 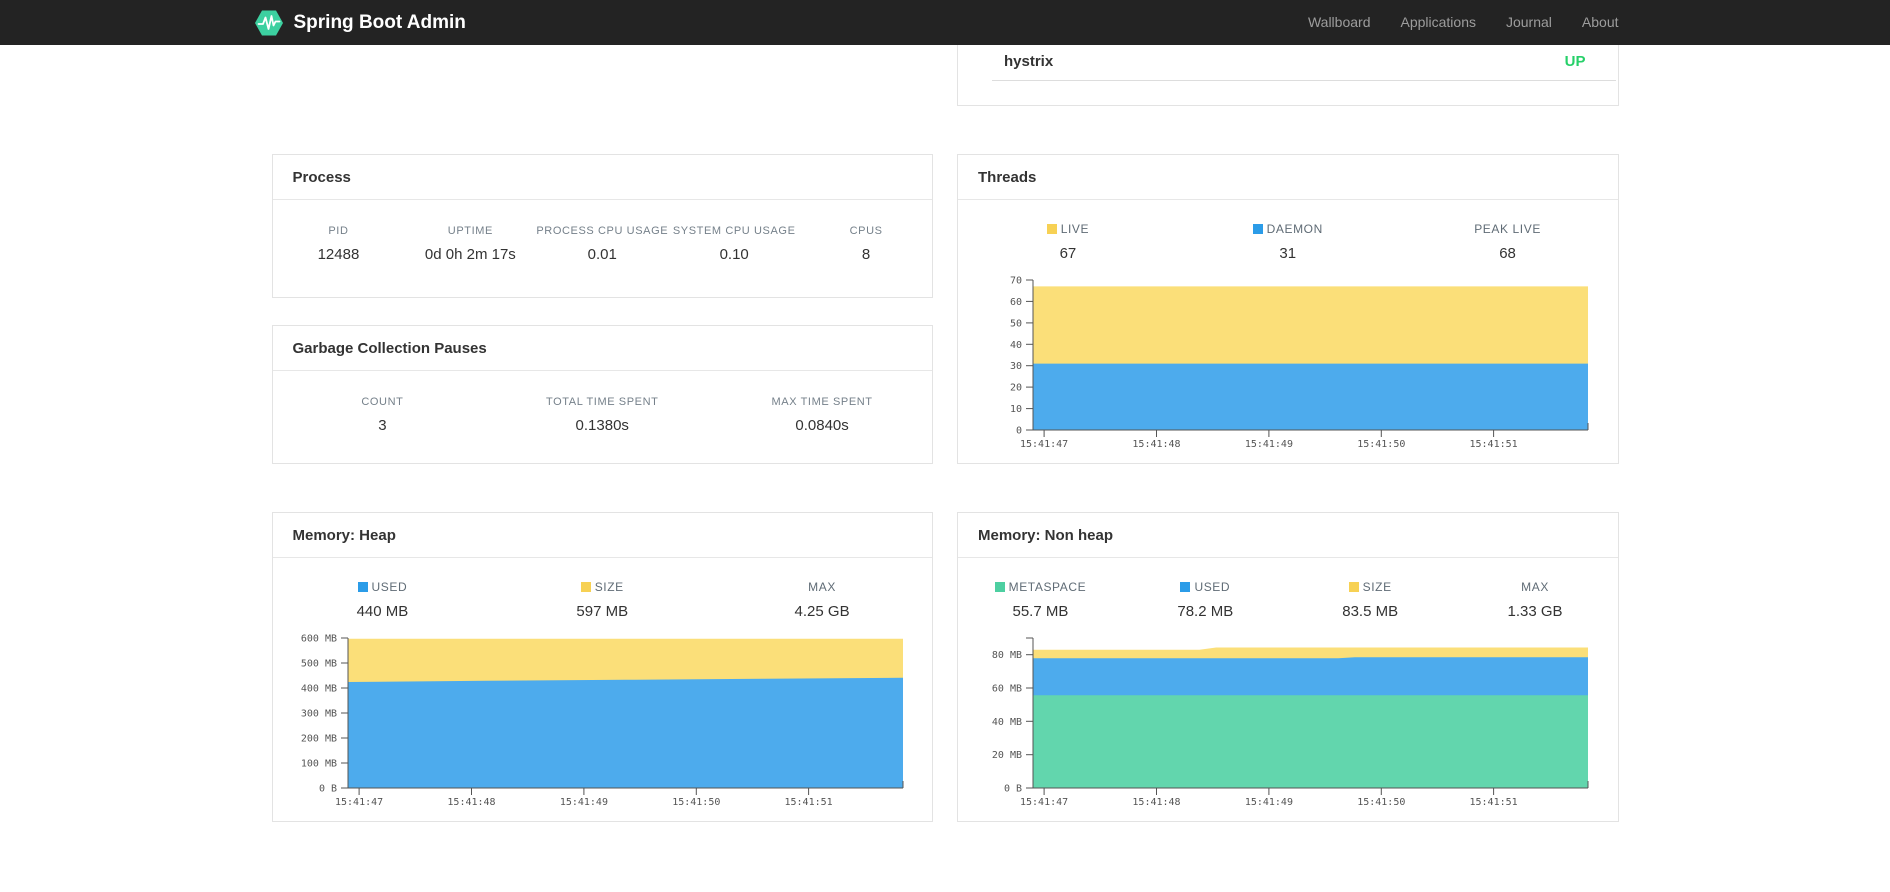 I want to click on svg-text: 60, so click(x=1016, y=302).